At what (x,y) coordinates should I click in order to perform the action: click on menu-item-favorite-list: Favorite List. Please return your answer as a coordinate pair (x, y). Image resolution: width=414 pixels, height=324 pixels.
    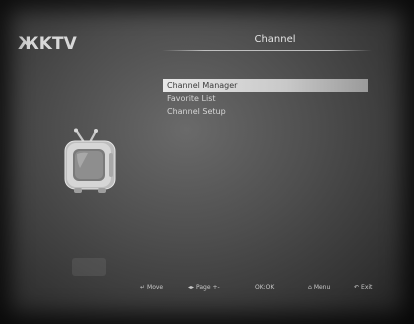
    Looking at the image, I should click on (265, 98).